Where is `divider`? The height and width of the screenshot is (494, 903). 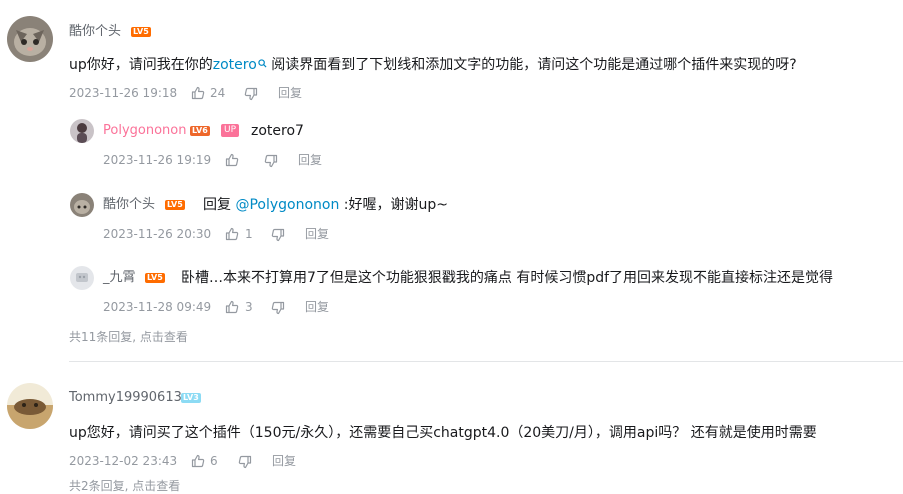
divider is located at coordinates (486, 361).